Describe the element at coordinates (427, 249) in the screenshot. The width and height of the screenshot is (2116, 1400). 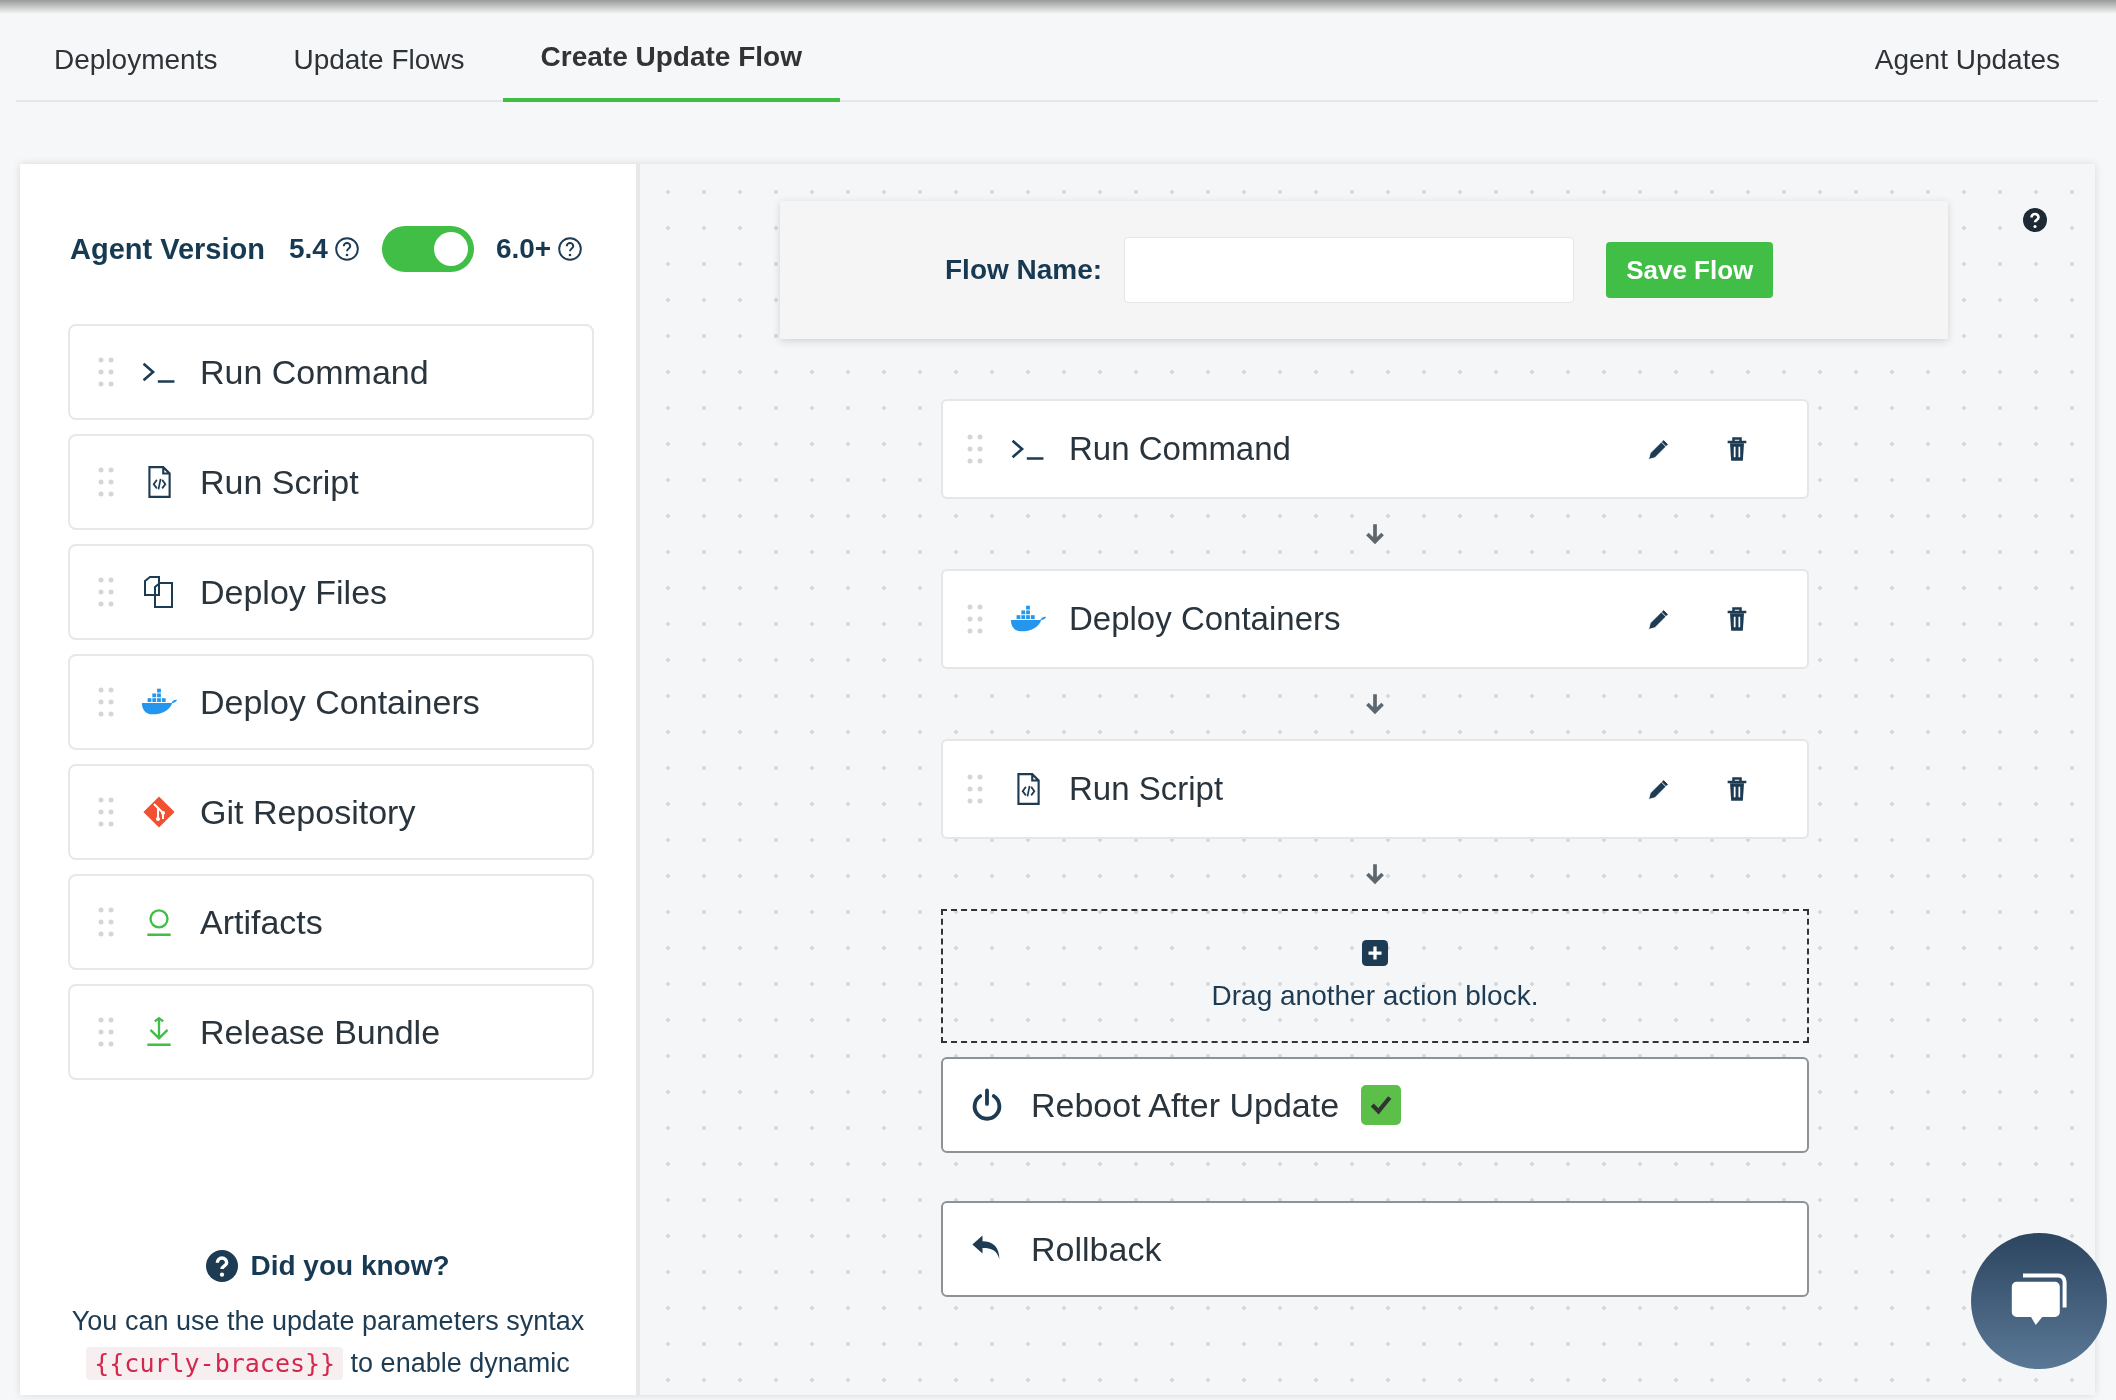
I see `version-toggle` at that location.